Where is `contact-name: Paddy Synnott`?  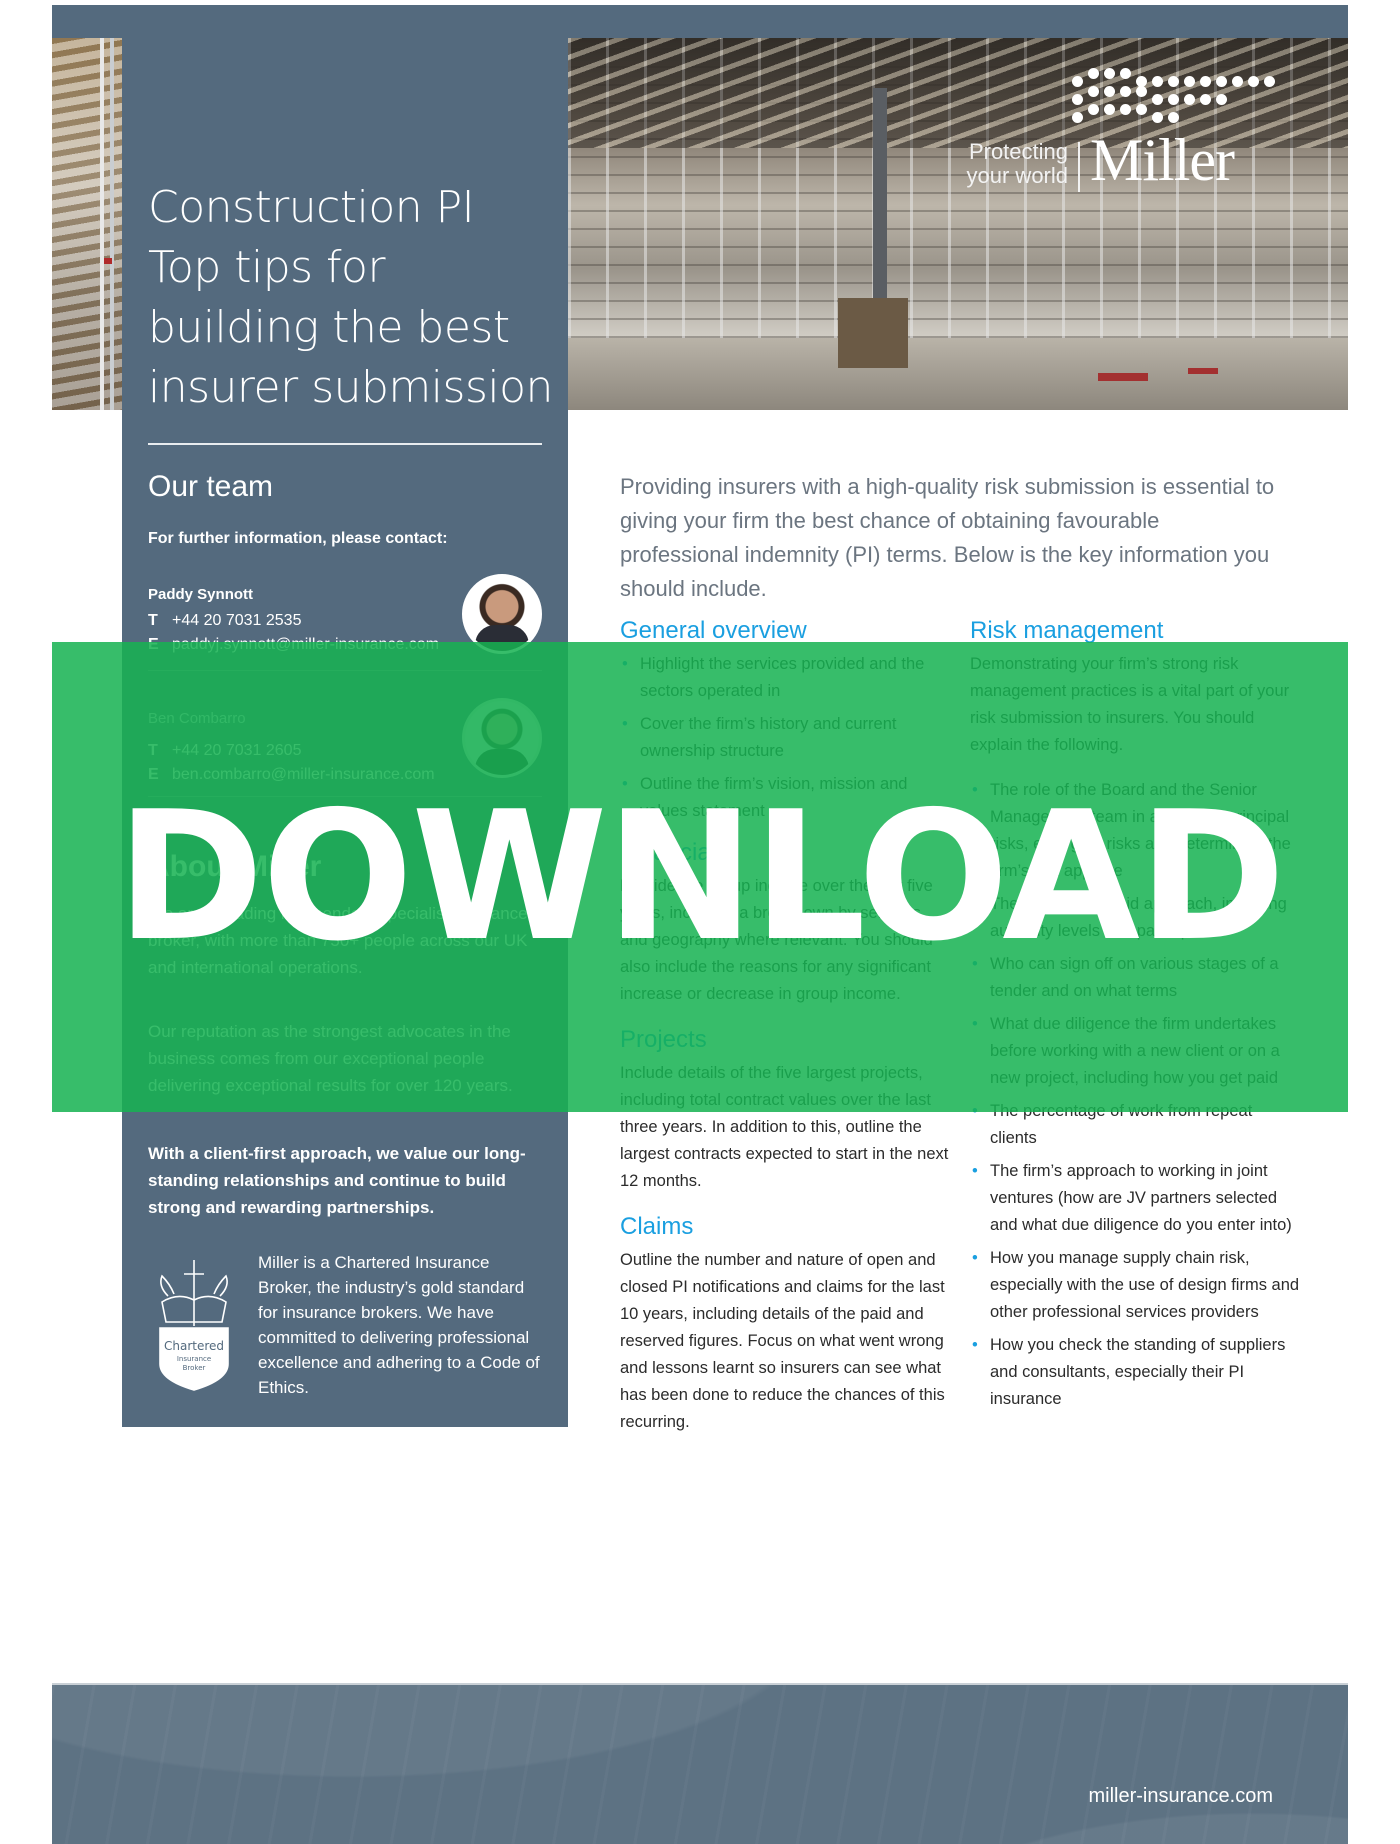
contact-name: Paddy Synnott is located at coordinates (201, 594).